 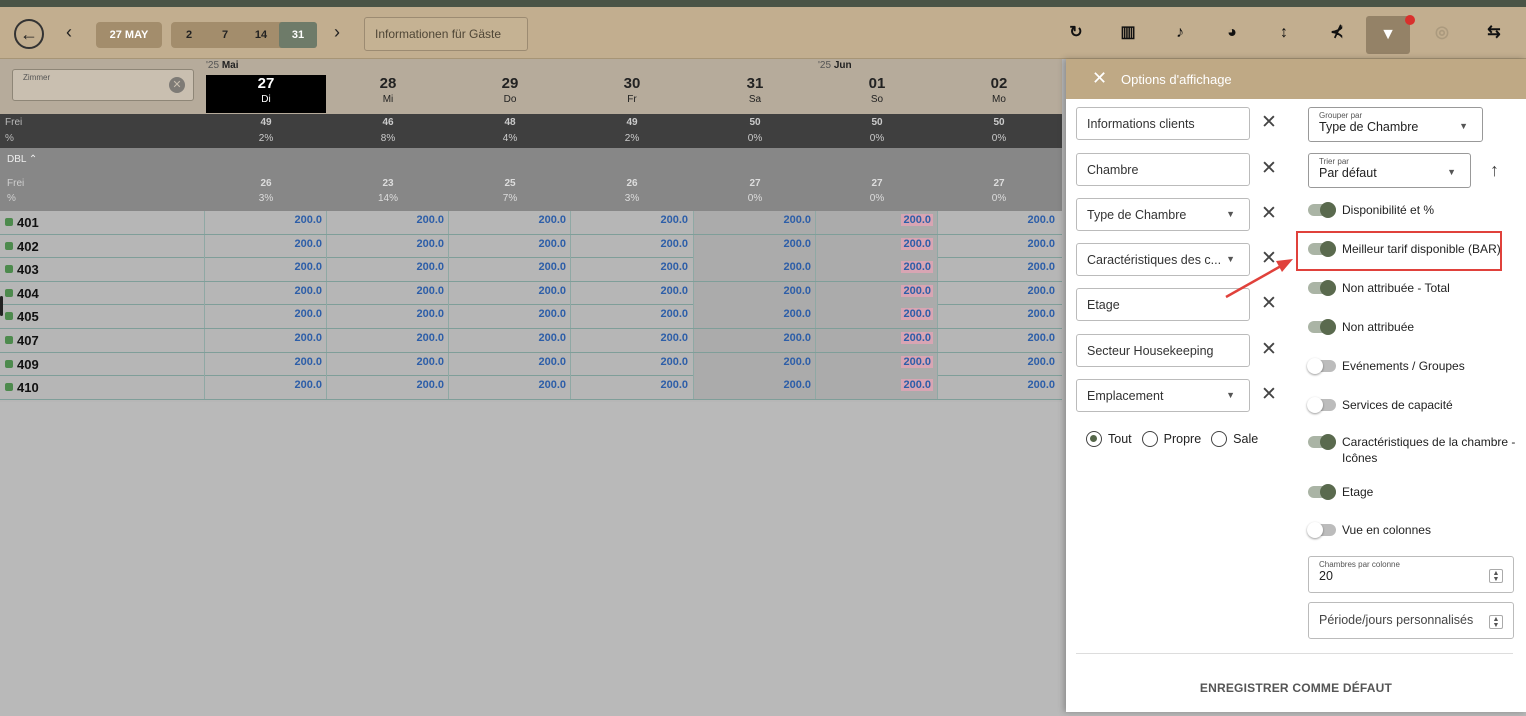 What do you see at coordinates (225, 35) in the screenshot?
I see `range-7-button: 7` at bounding box center [225, 35].